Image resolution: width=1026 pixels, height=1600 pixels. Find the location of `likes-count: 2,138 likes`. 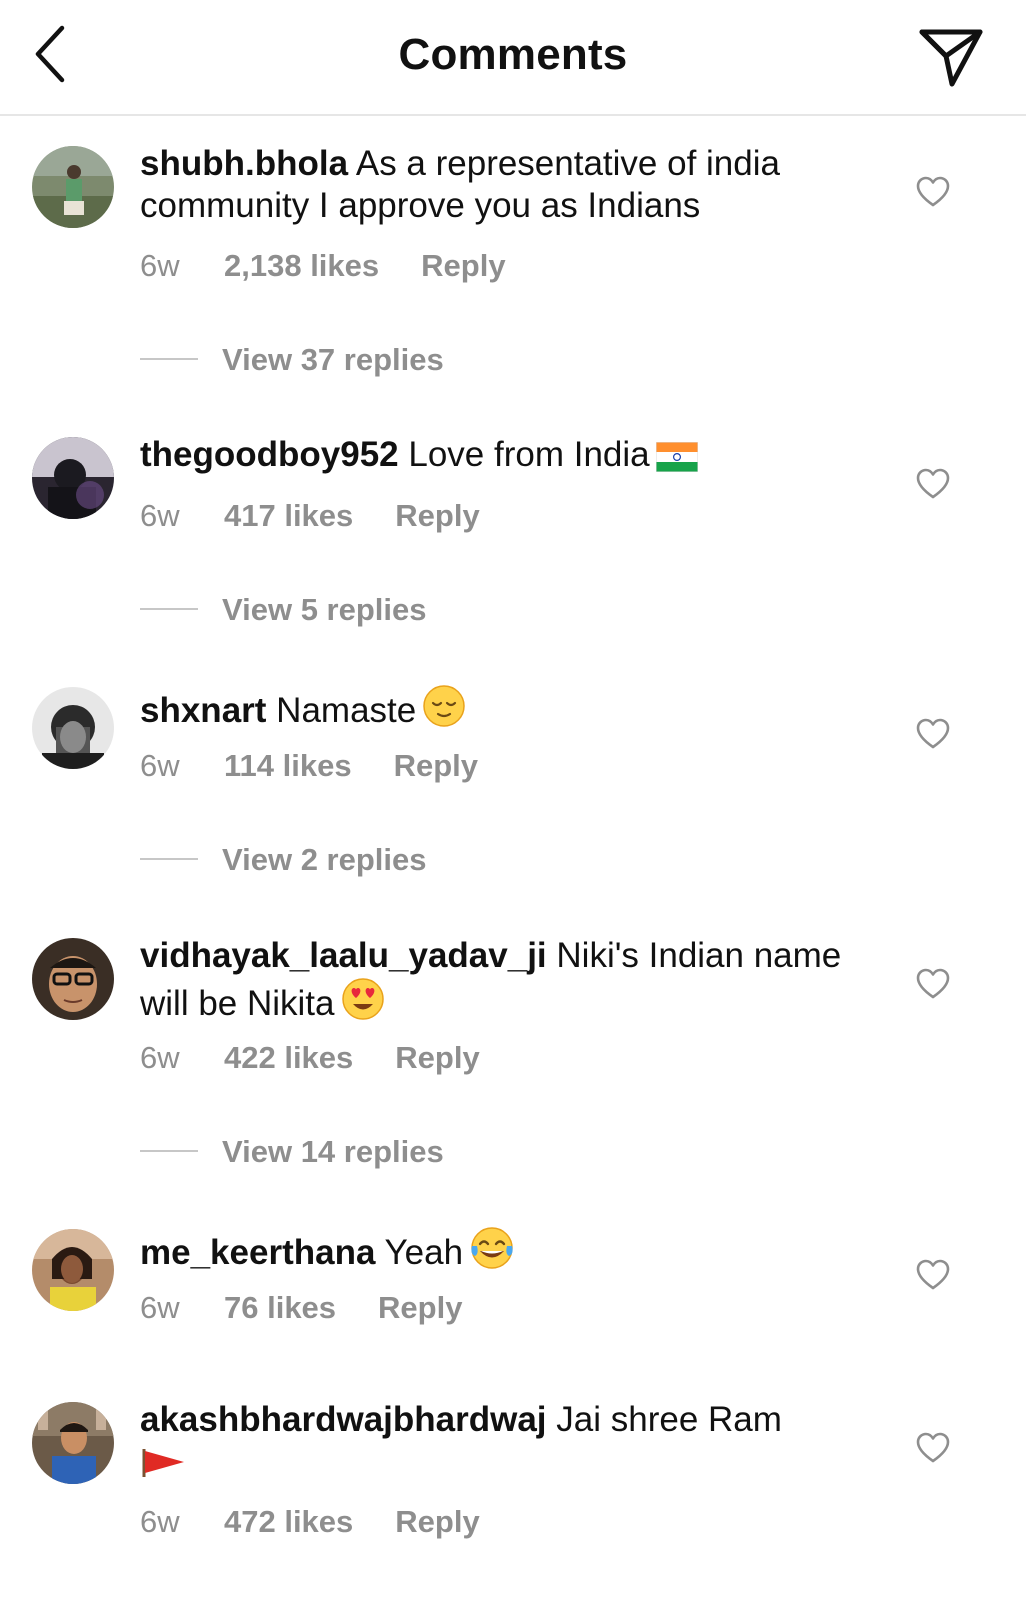

likes-count: 2,138 likes is located at coordinates (301, 265).